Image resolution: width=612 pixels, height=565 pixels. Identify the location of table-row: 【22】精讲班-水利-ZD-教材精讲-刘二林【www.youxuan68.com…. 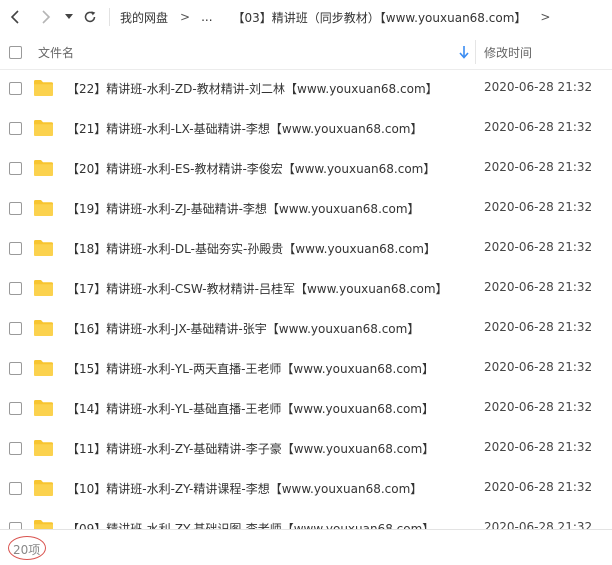
(306, 90).